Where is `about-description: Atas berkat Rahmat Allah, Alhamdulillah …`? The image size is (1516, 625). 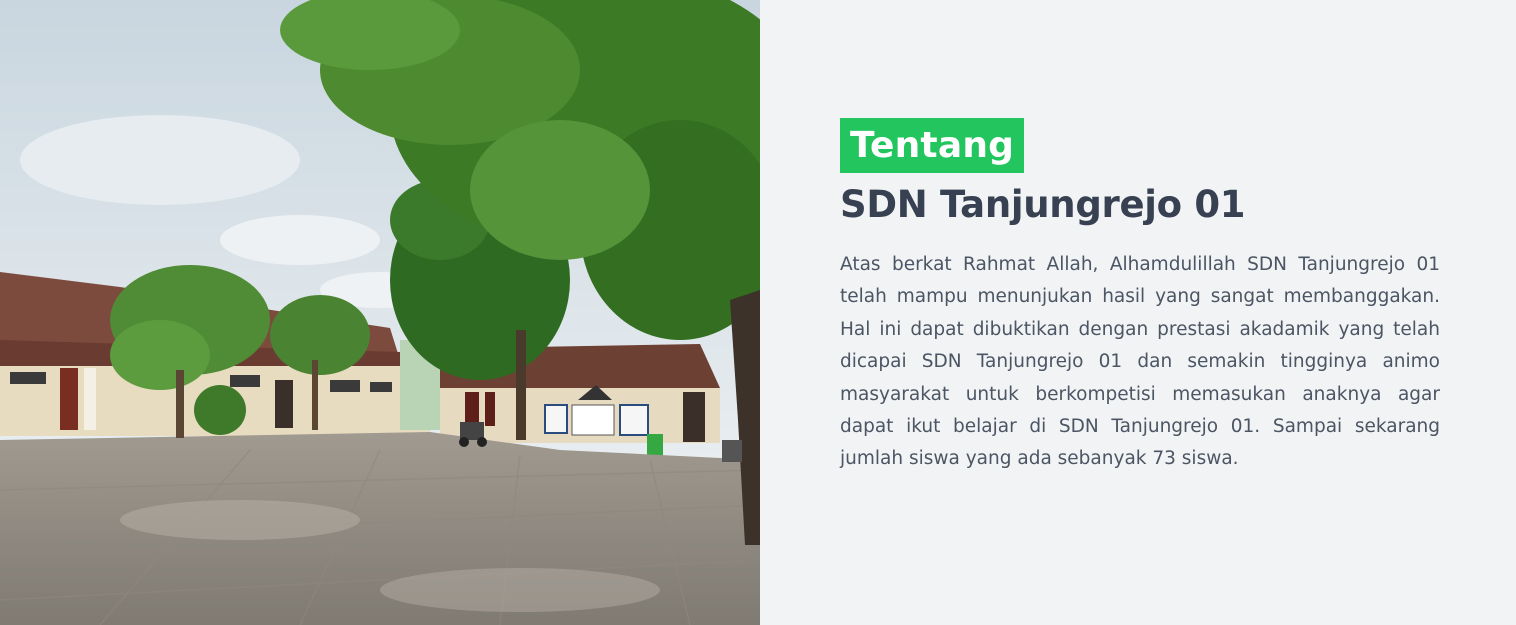
about-description: Atas berkat Rahmat Allah, Alhamdulillah … is located at coordinates (1140, 362).